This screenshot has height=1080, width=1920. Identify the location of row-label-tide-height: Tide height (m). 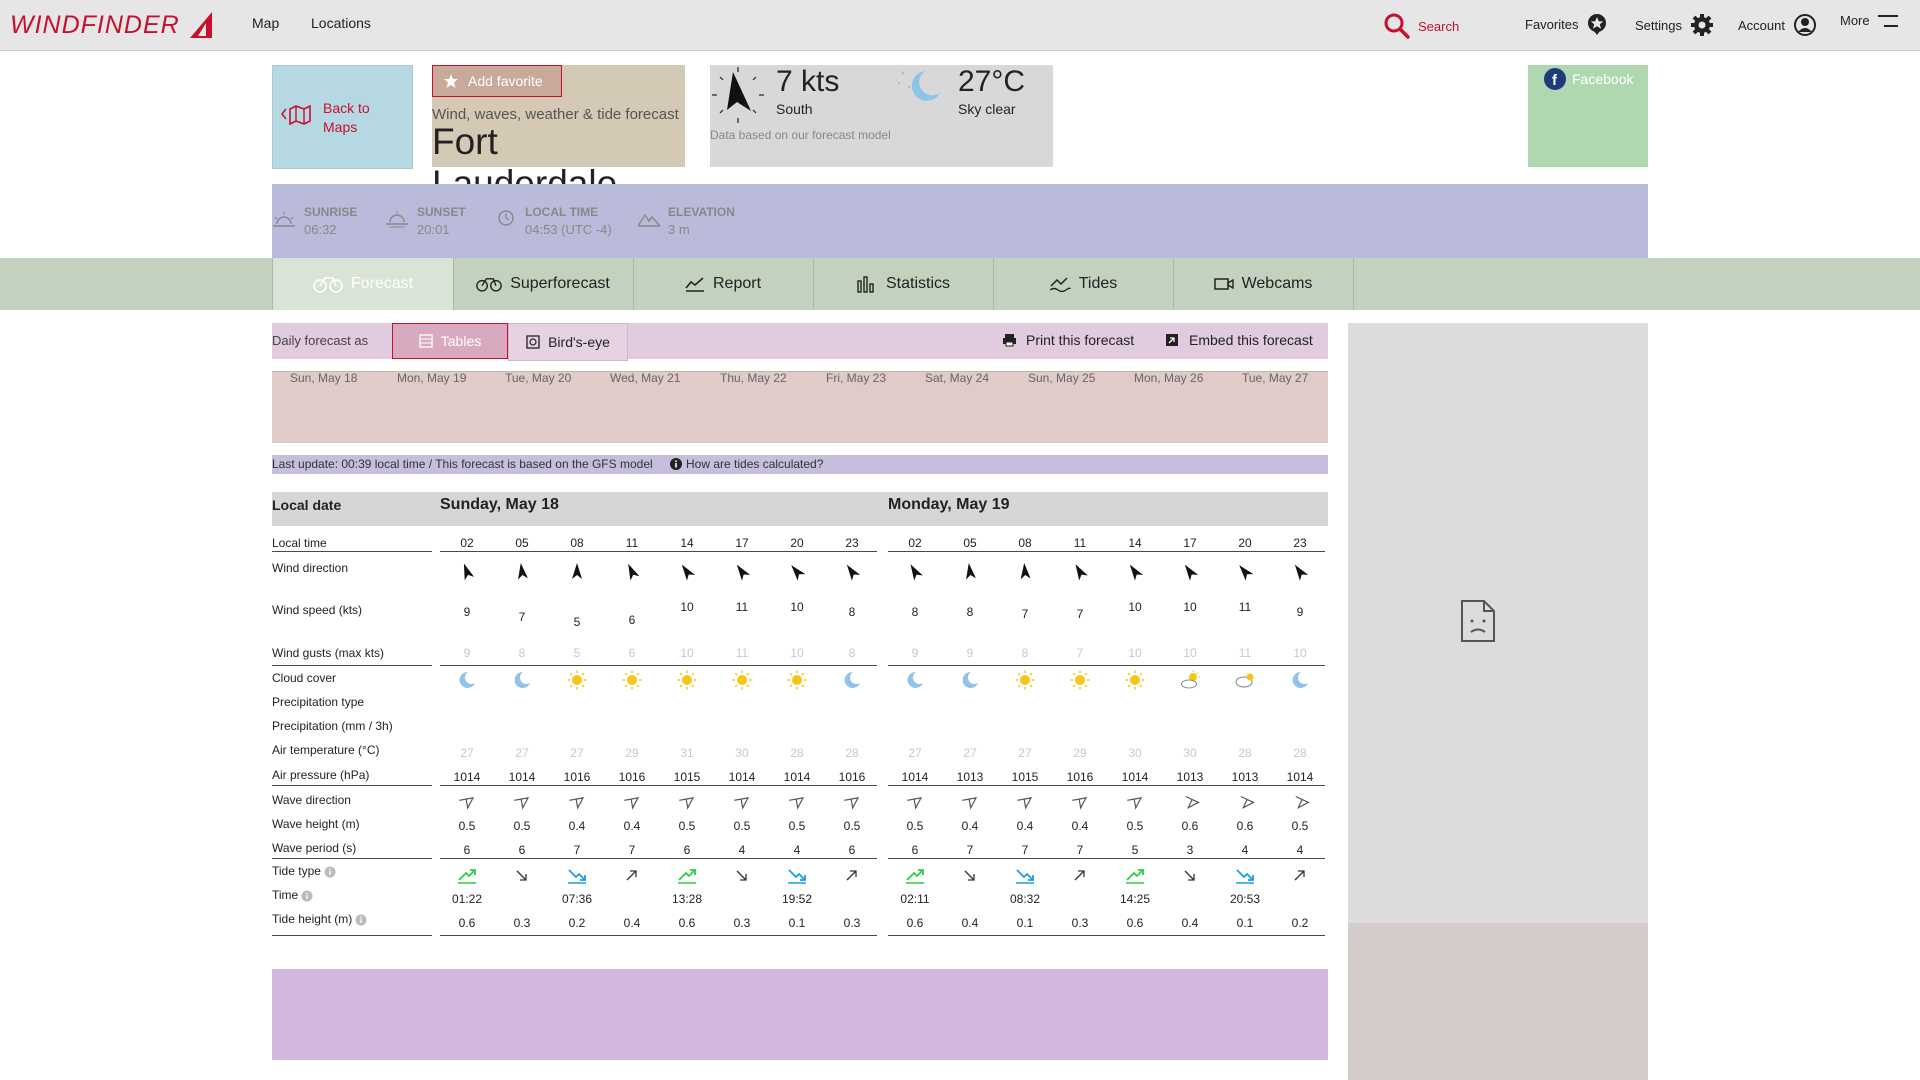
(319, 919).